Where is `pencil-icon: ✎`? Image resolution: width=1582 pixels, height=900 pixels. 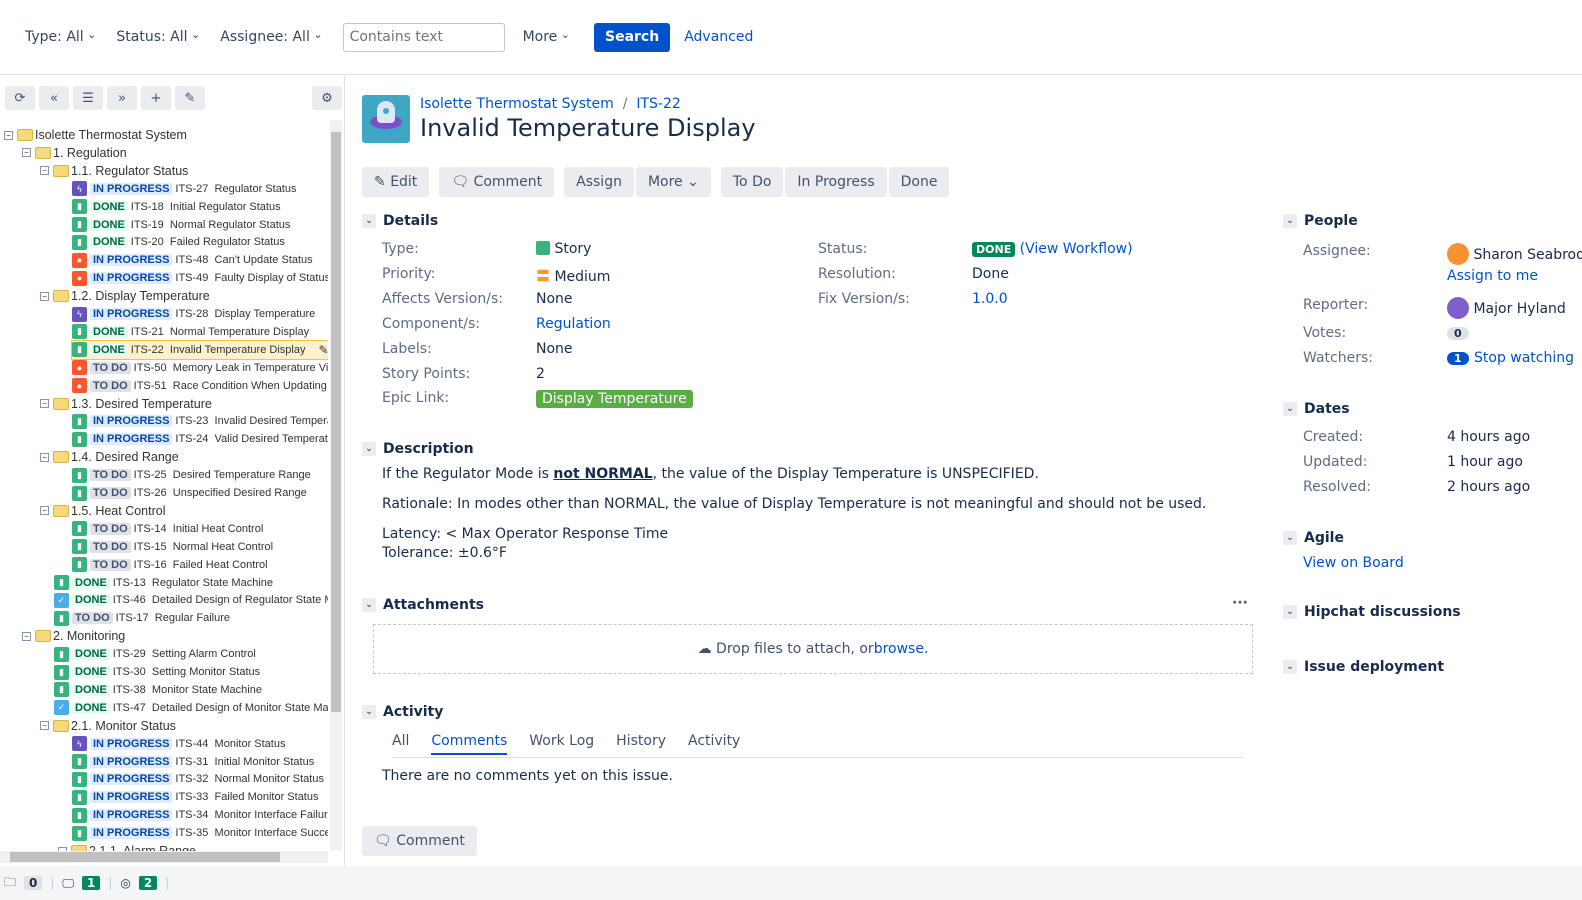 pencil-icon: ✎ is located at coordinates (190, 98).